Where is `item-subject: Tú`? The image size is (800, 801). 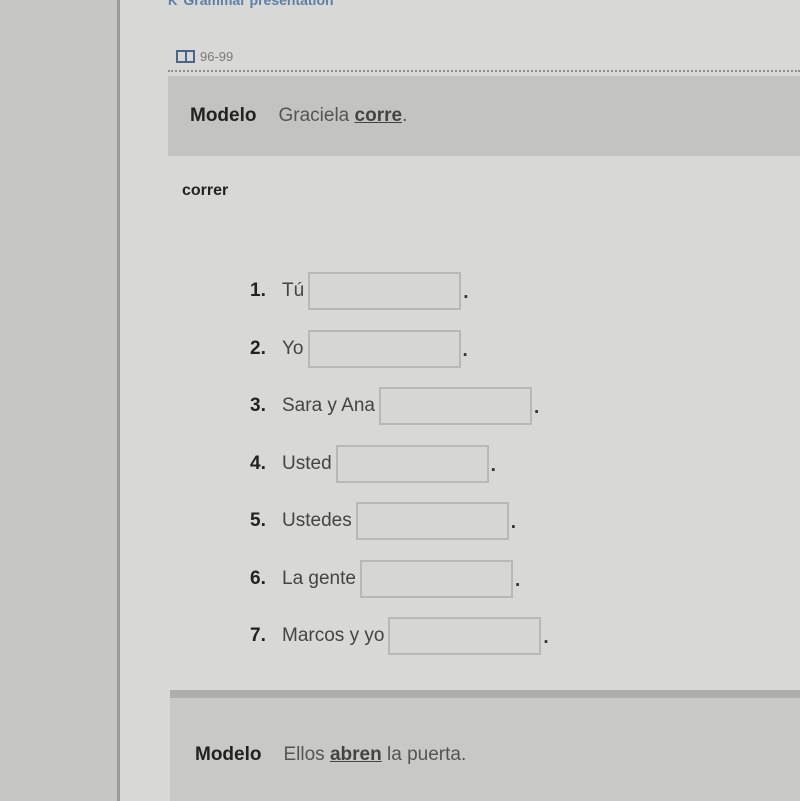
item-subject: Tú is located at coordinates (293, 290).